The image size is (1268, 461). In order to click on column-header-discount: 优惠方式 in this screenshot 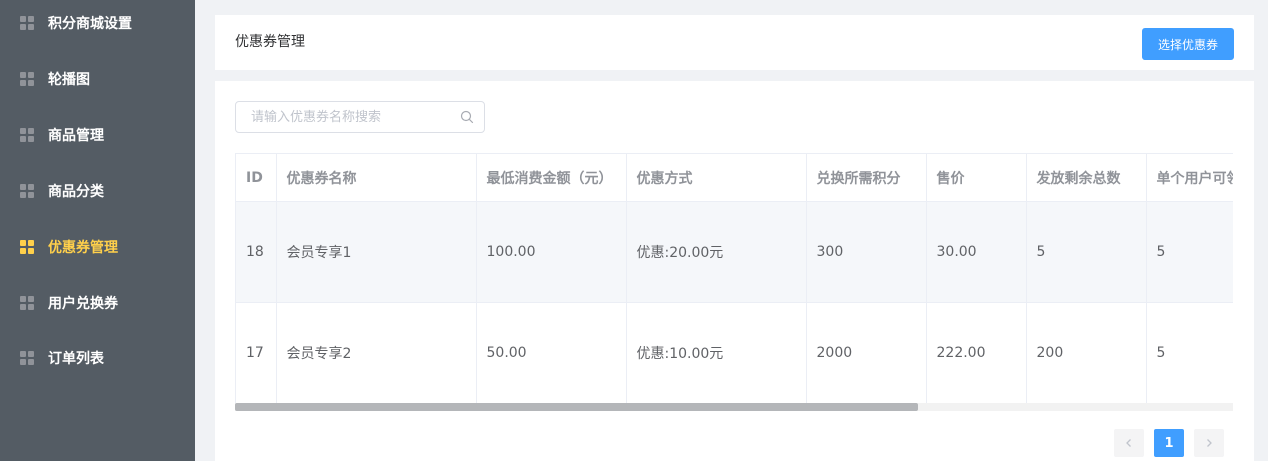, I will do `click(716, 178)`.